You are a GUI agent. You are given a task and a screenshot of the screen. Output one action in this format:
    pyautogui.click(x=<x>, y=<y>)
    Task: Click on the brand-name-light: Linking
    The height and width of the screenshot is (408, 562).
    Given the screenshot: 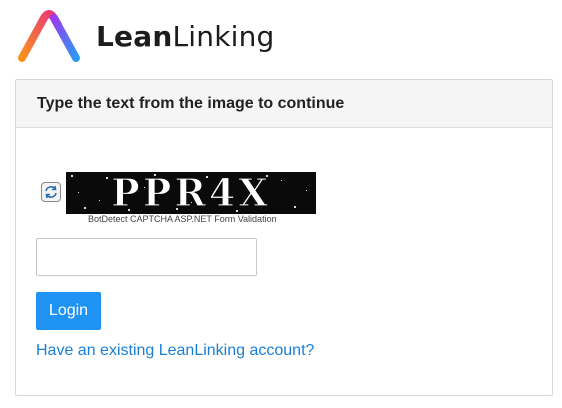 What is the action you would take?
    pyautogui.click(x=223, y=36)
    